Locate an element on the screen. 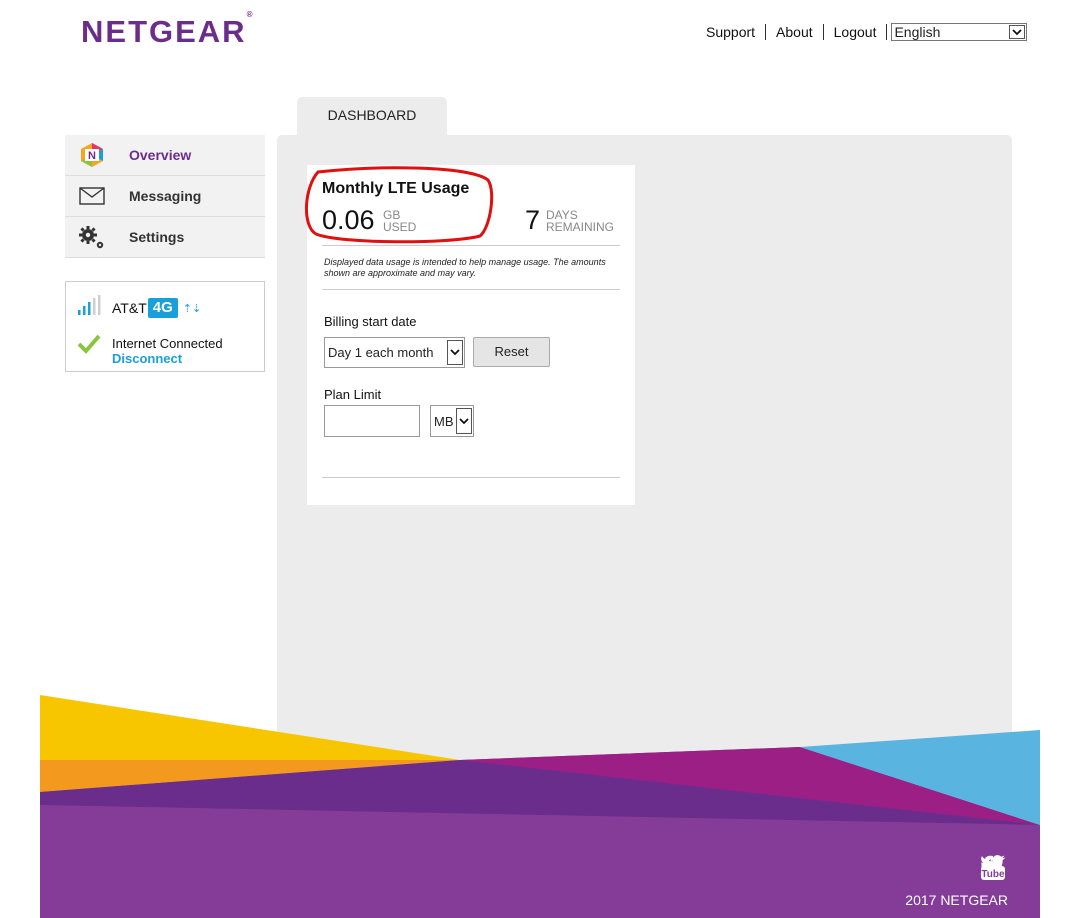 The height and width of the screenshot is (918, 1079). sidebar-item-messaging: Messaging is located at coordinates (165, 196).